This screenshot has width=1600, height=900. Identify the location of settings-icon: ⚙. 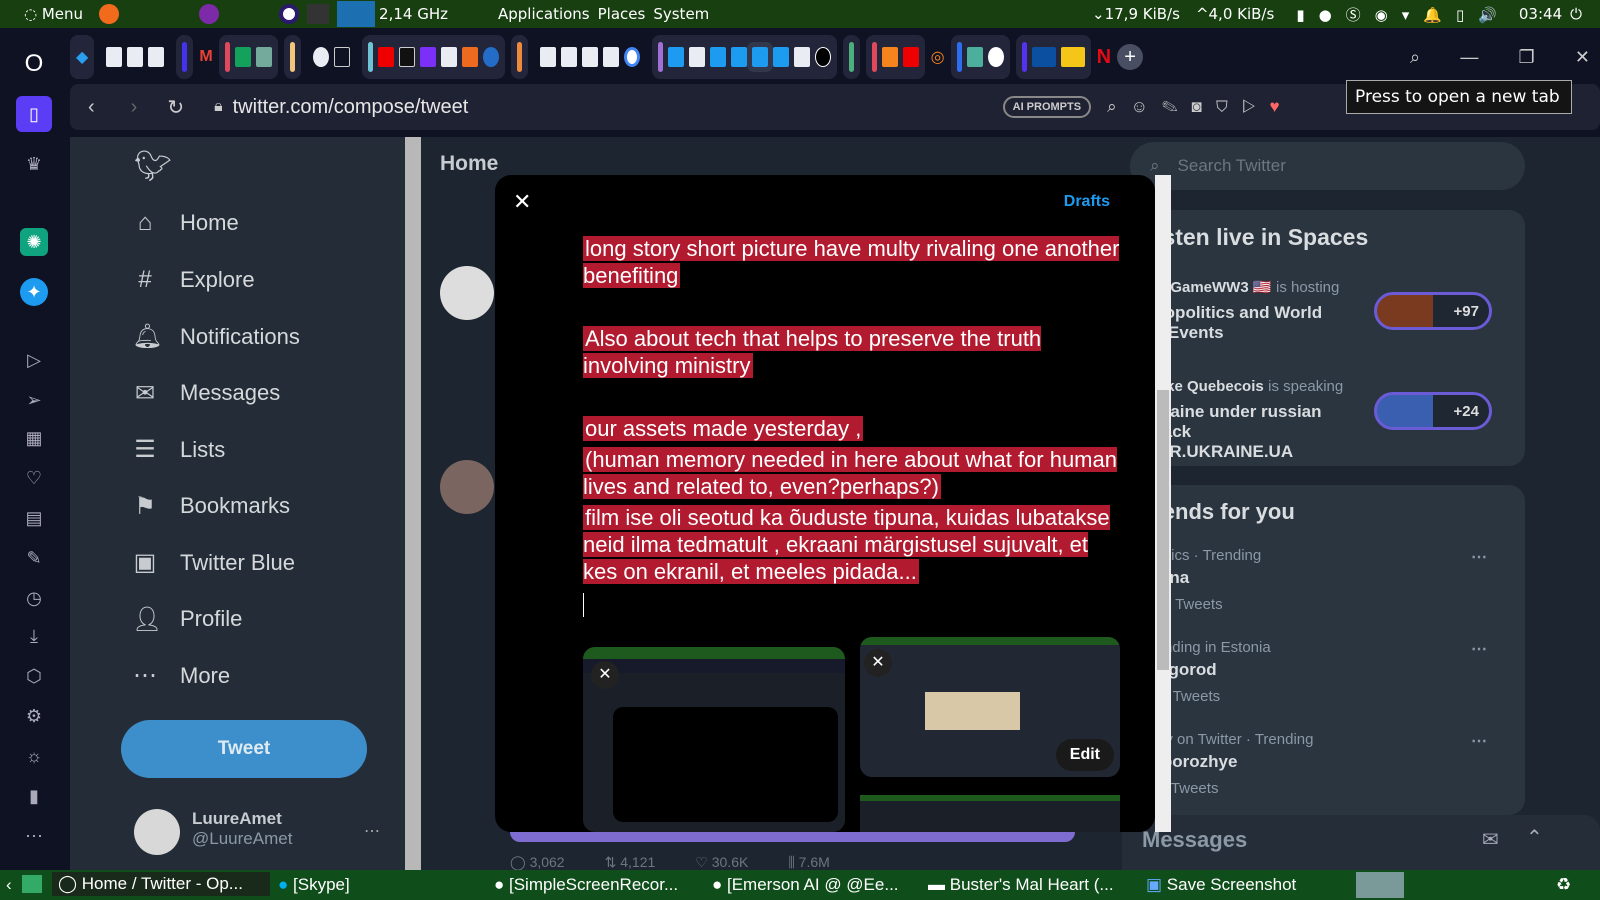
(34, 716).